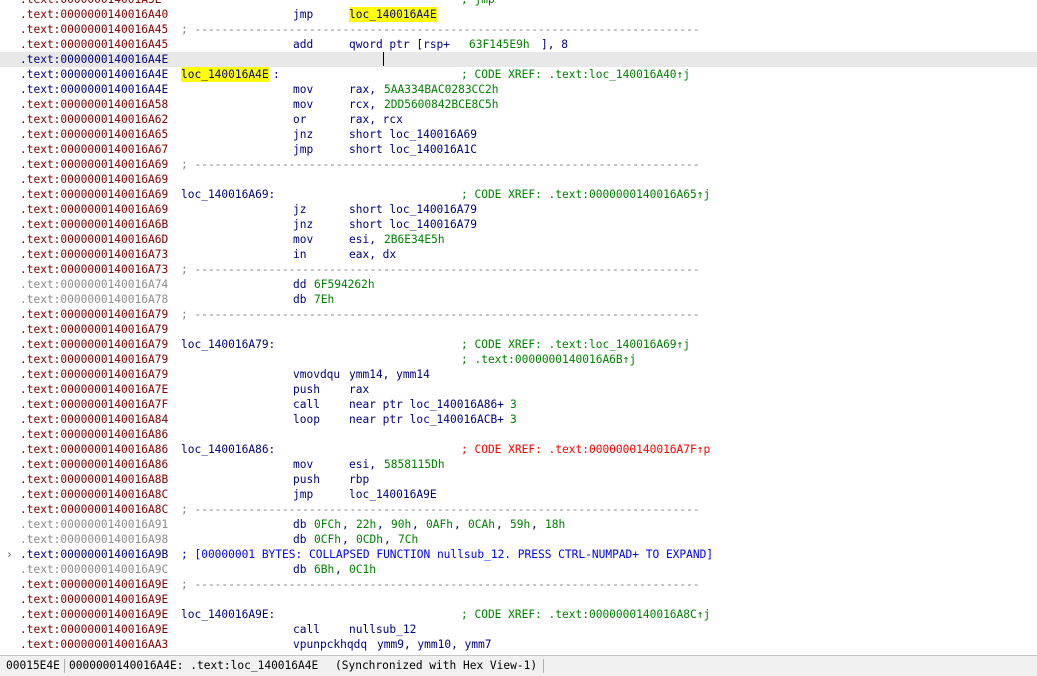 This screenshot has height=676, width=1037. What do you see at coordinates (324, 299) in the screenshot?
I see `numeric-constant: 7Eh` at bounding box center [324, 299].